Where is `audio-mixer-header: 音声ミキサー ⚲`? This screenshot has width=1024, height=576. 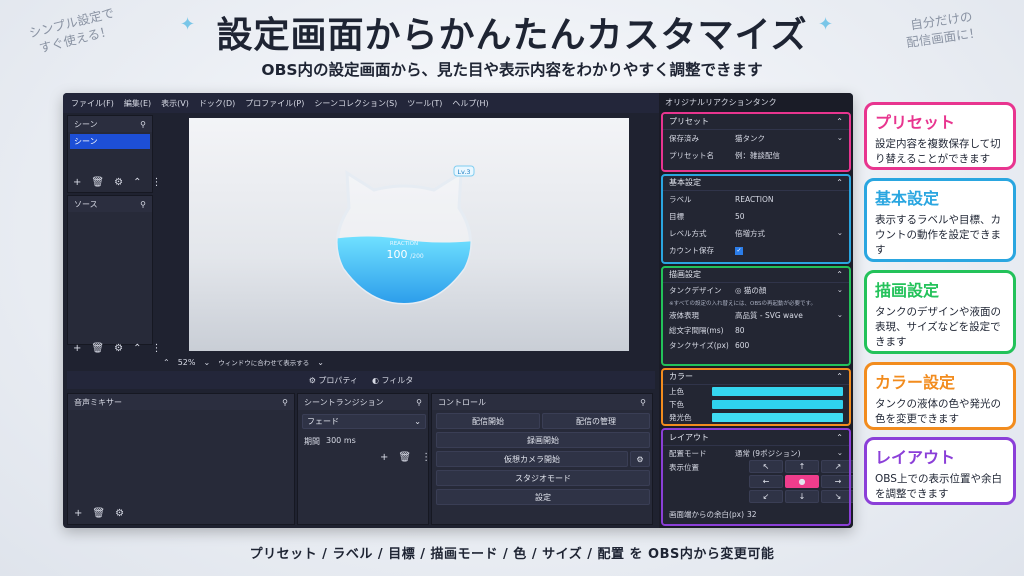 audio-mixer-header: 音声ミキサー ⚲ is located at coordinates (181, 402).